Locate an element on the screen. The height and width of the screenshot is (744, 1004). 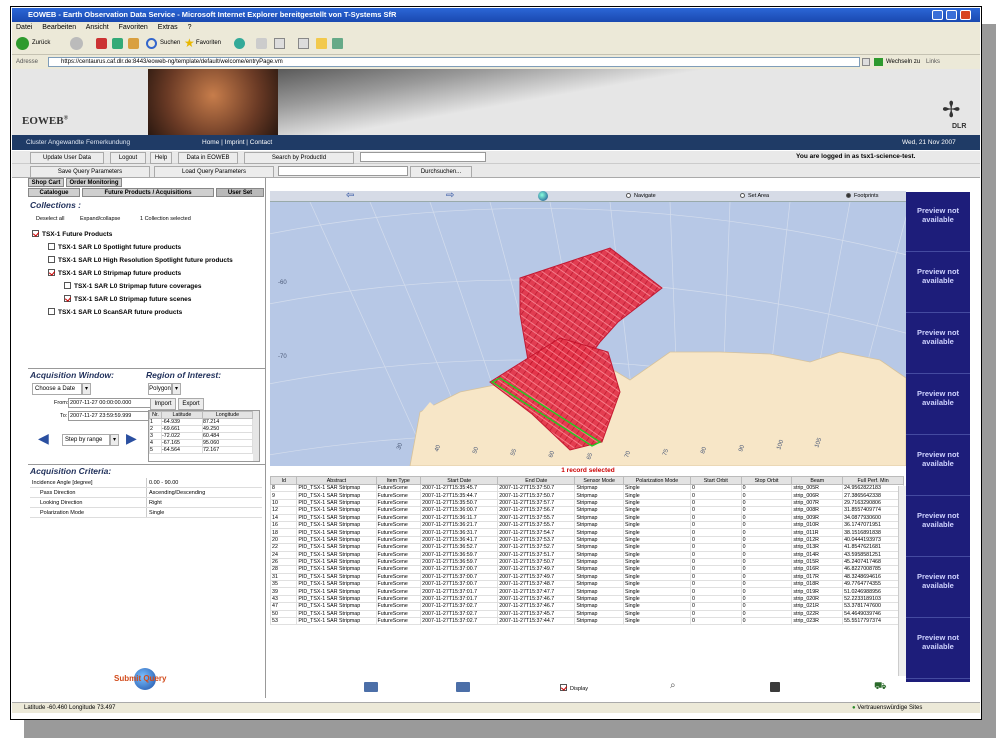
results-scrollbar is located at coordinates (902, 581).